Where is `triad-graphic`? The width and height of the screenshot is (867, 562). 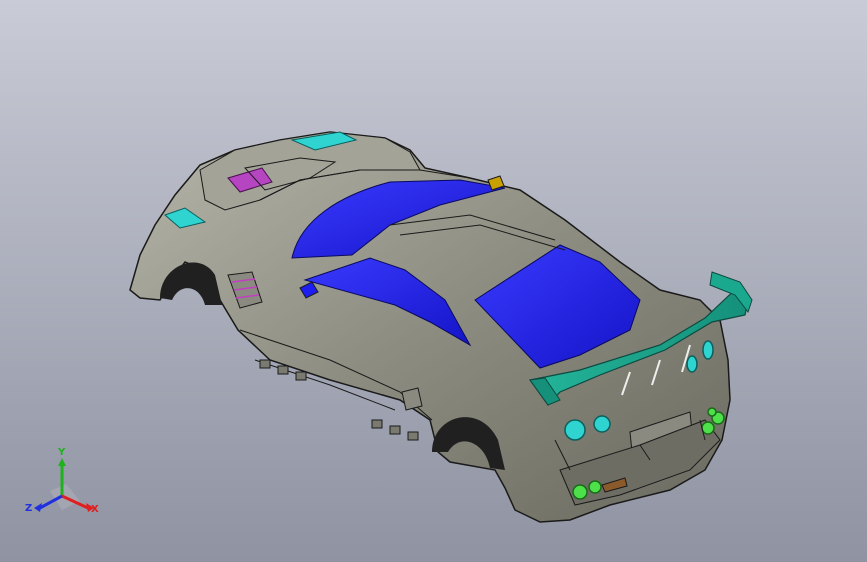
triad-graphic is located at coordinates (64, 485).